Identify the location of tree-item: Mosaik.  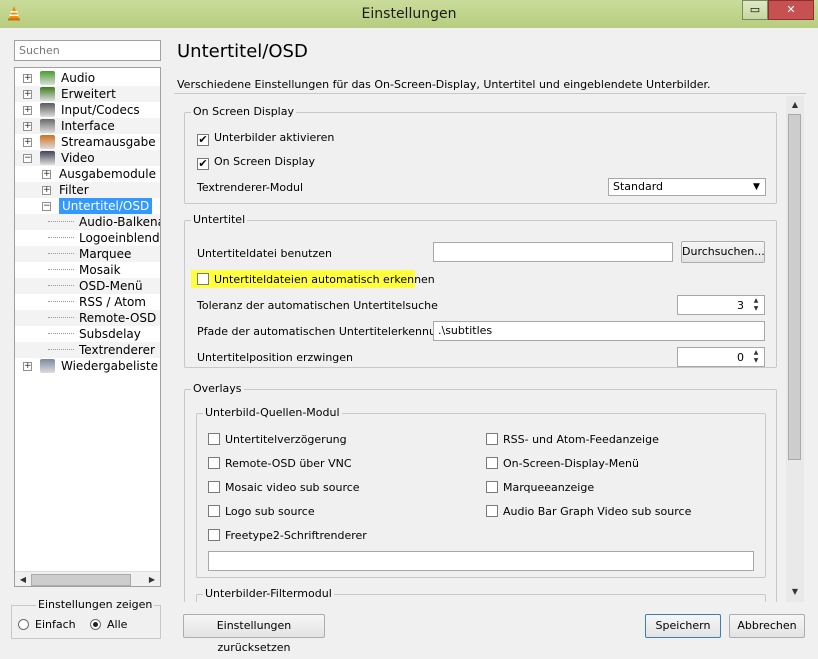
(87, 270).